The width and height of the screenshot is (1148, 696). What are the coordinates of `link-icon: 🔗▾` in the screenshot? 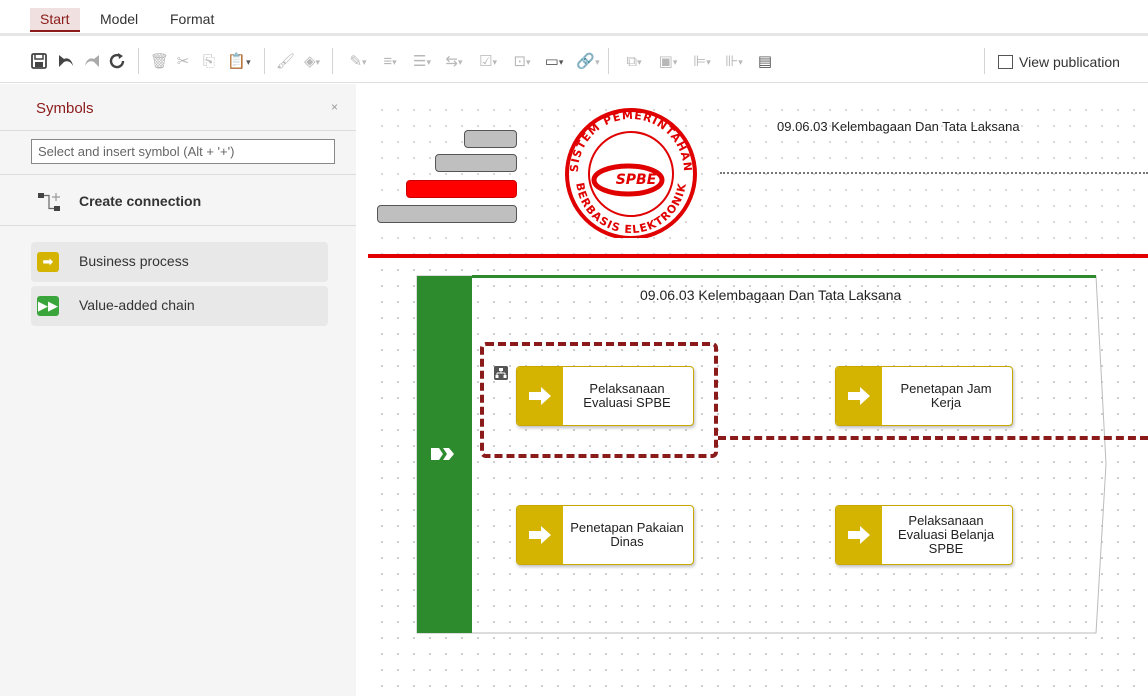 It's located at (588, 62).